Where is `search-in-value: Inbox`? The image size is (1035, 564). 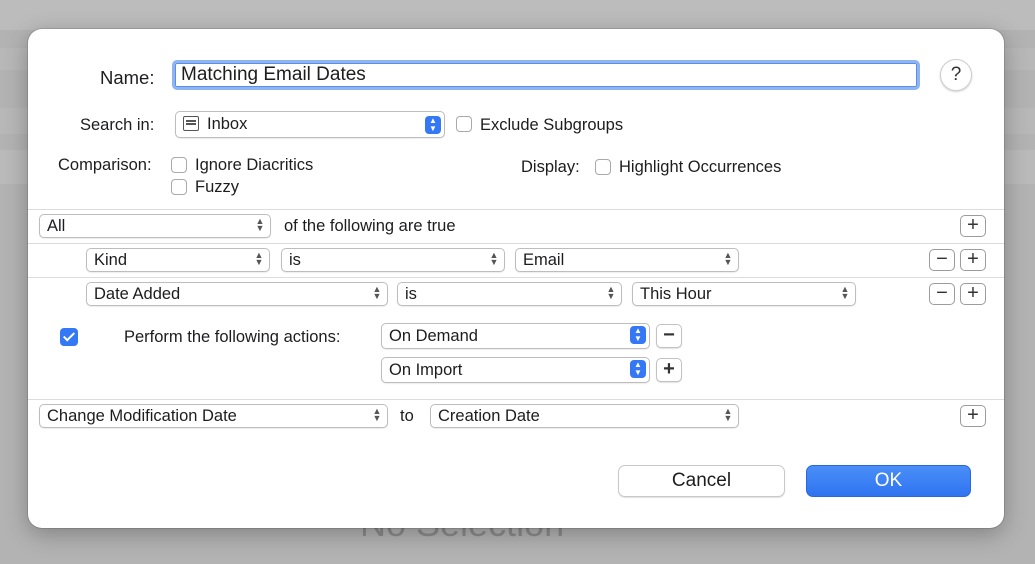 search-in-value: Inbox is located at coordinates (227, 124).